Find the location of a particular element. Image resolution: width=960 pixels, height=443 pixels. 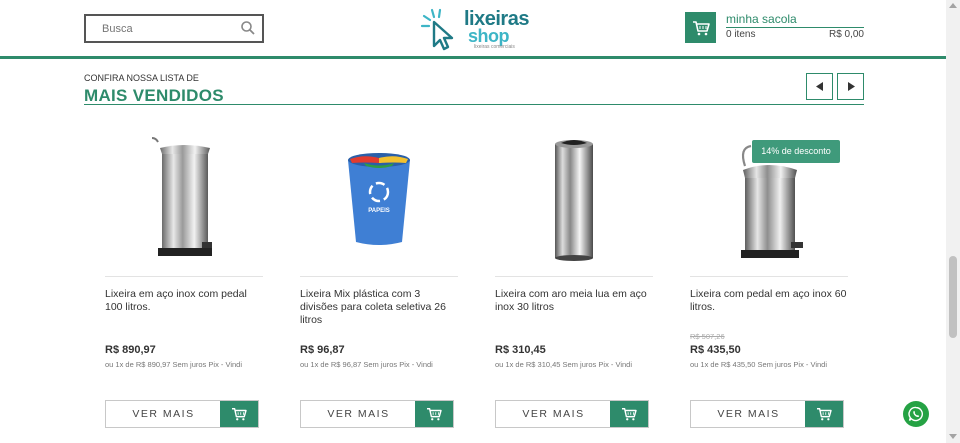

carousel-next-button is located at coordinates (850, 86).